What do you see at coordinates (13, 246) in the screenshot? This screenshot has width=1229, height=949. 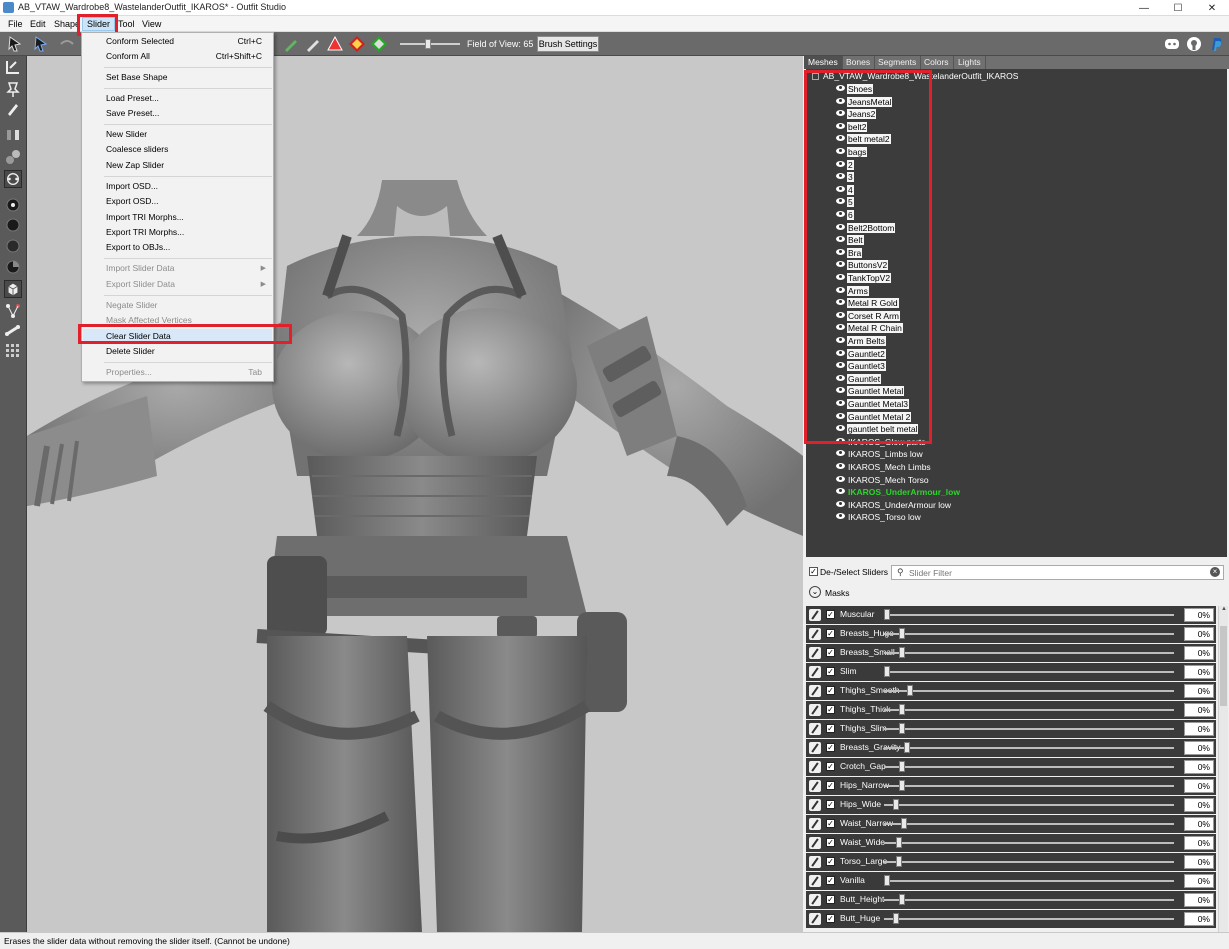 I see `sphere-shaded-icon` at bounding box center [13, 246].